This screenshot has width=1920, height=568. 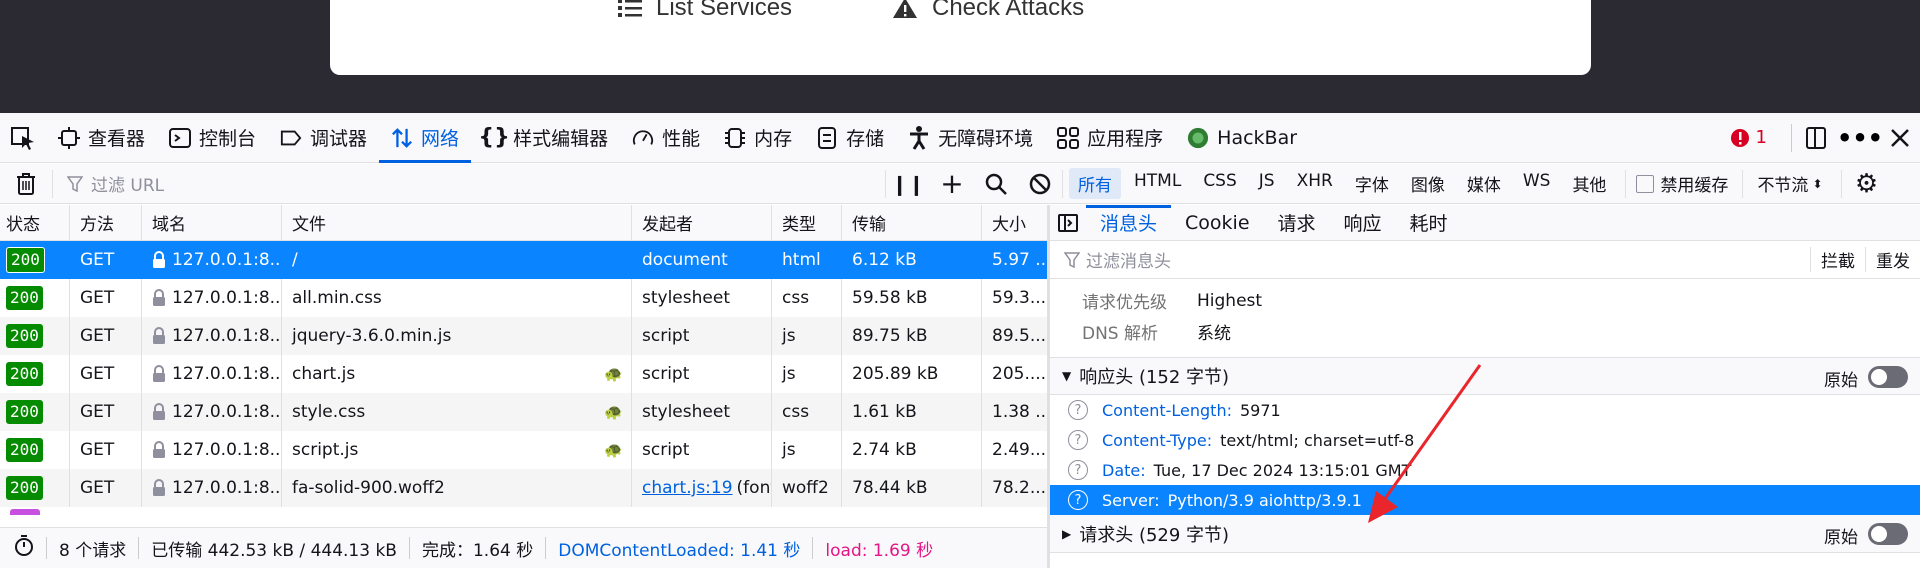 I want to click on filter-images: 图像, so click(x=1428, y=183).